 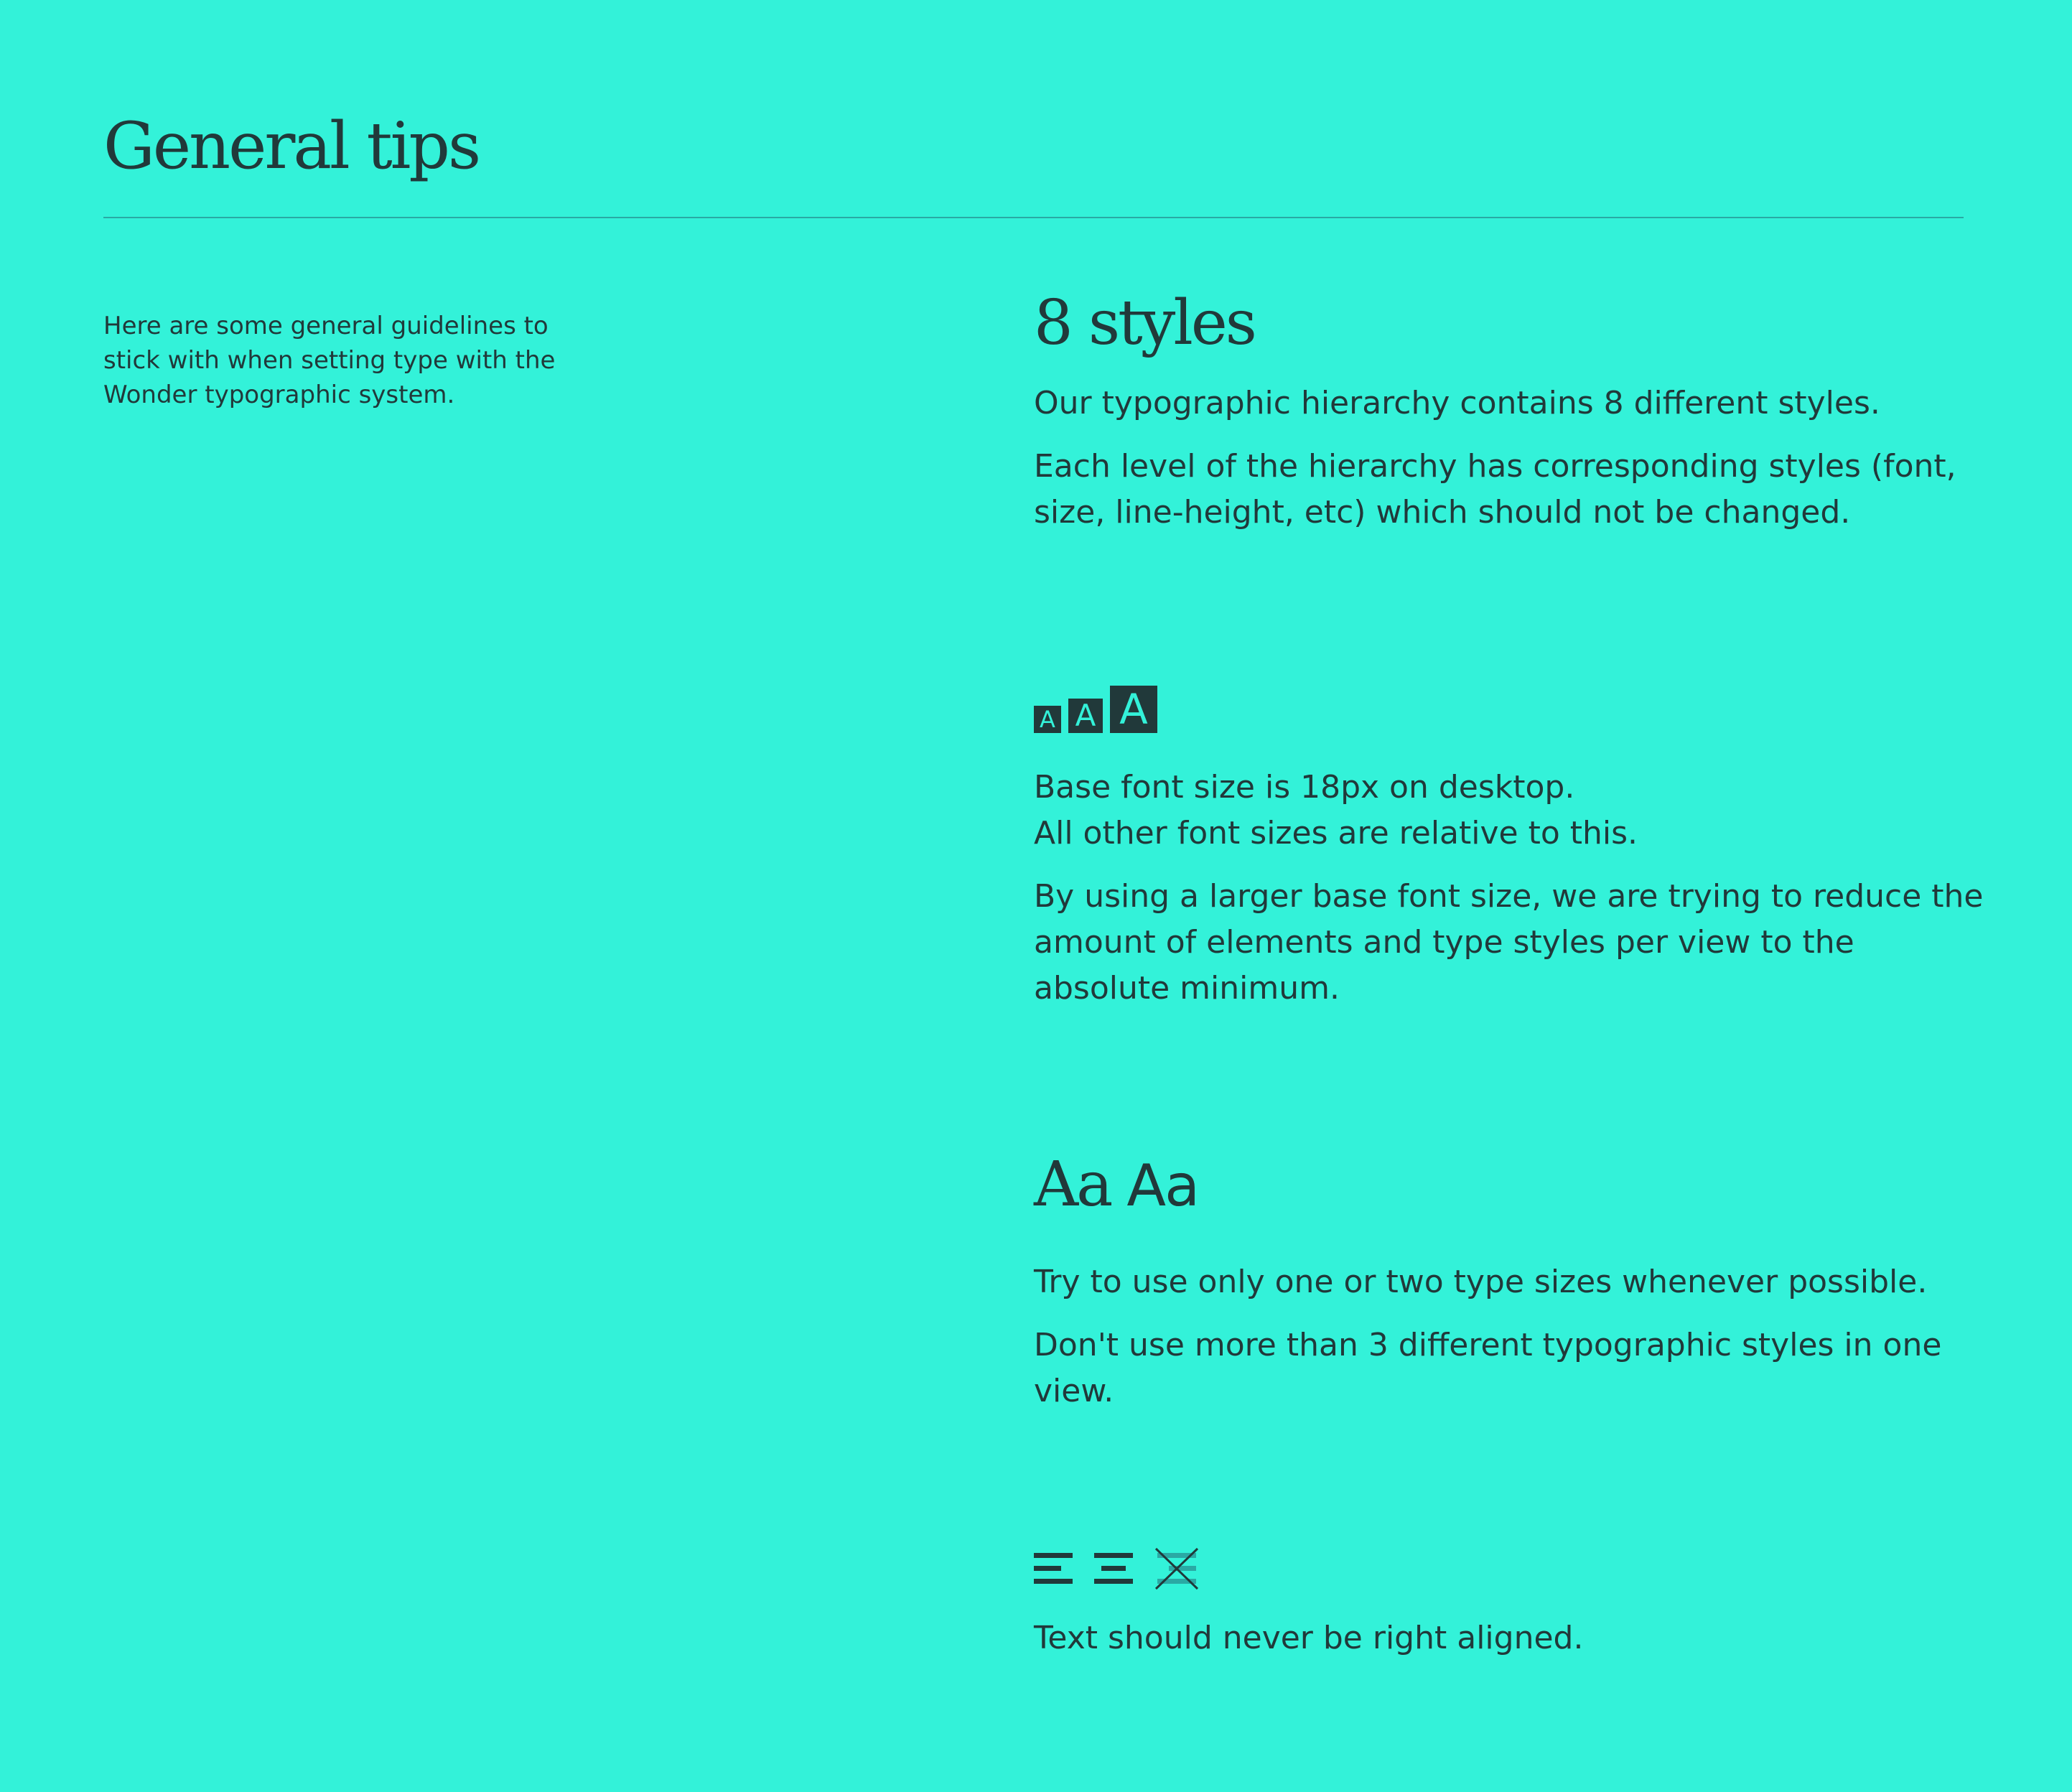 I want to click on align-right-crossed-icon, so click(x=1176, y=1568).